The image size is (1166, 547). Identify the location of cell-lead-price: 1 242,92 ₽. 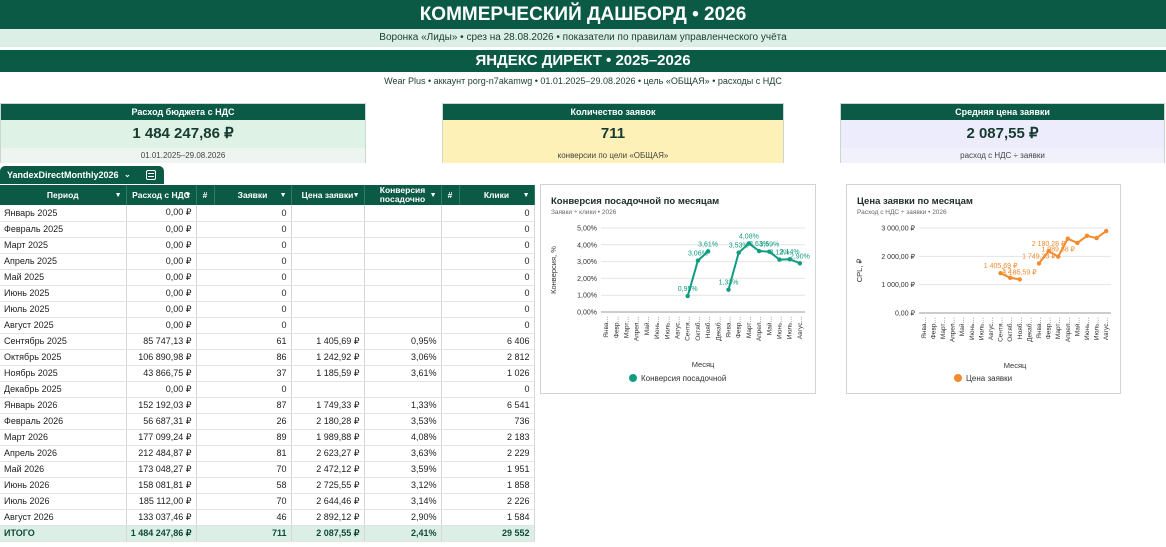
(328, 357).